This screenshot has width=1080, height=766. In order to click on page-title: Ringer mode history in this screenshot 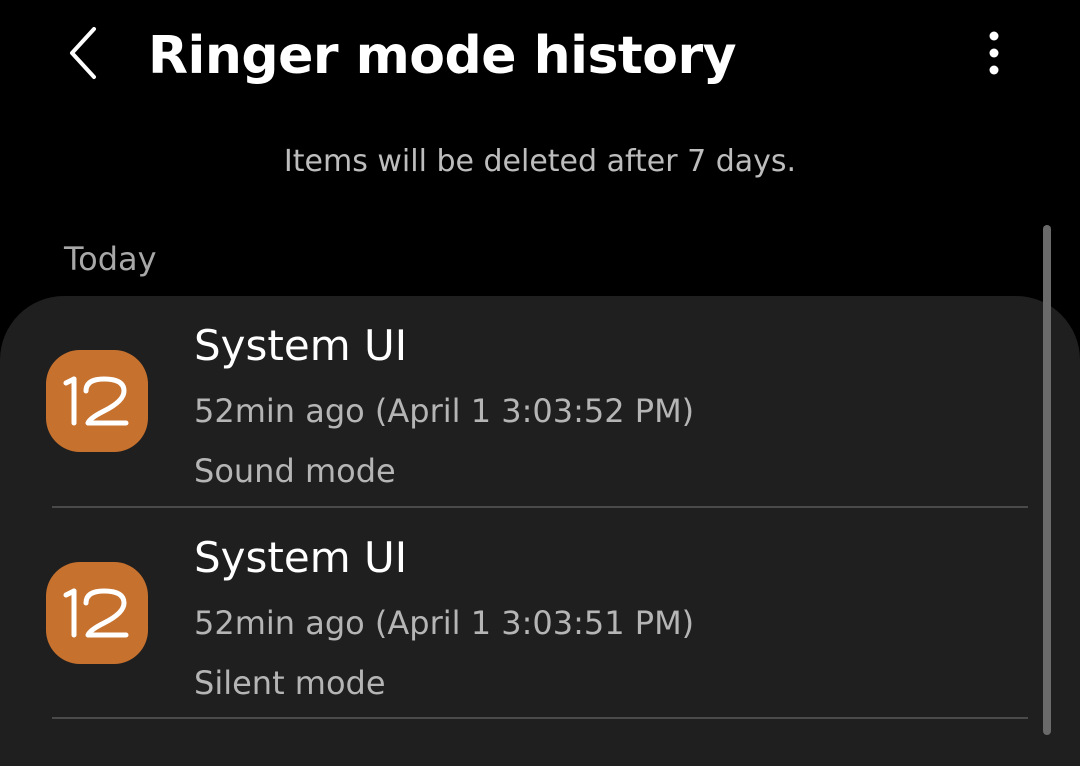, I will do `click(442, 56)`.